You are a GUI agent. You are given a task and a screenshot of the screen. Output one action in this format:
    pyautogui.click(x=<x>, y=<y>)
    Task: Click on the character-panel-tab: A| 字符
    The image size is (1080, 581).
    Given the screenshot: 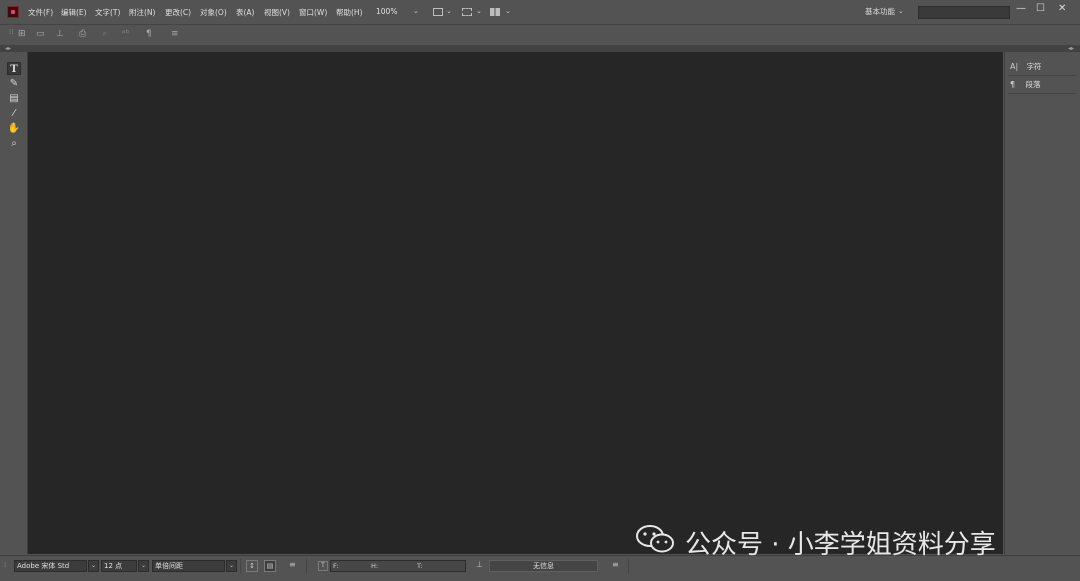 What is the action you would take?
    pyautogui.click(x=1026, y=66)
    